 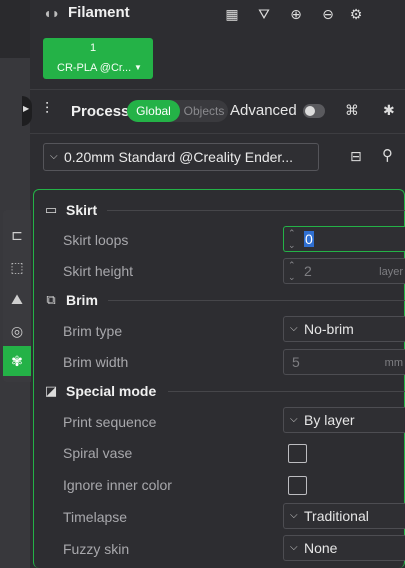 What do you see at coordinates (93, 331) in the screenshot?
I see `brim-type-label: Brim type` at bounding box center [93, 331].